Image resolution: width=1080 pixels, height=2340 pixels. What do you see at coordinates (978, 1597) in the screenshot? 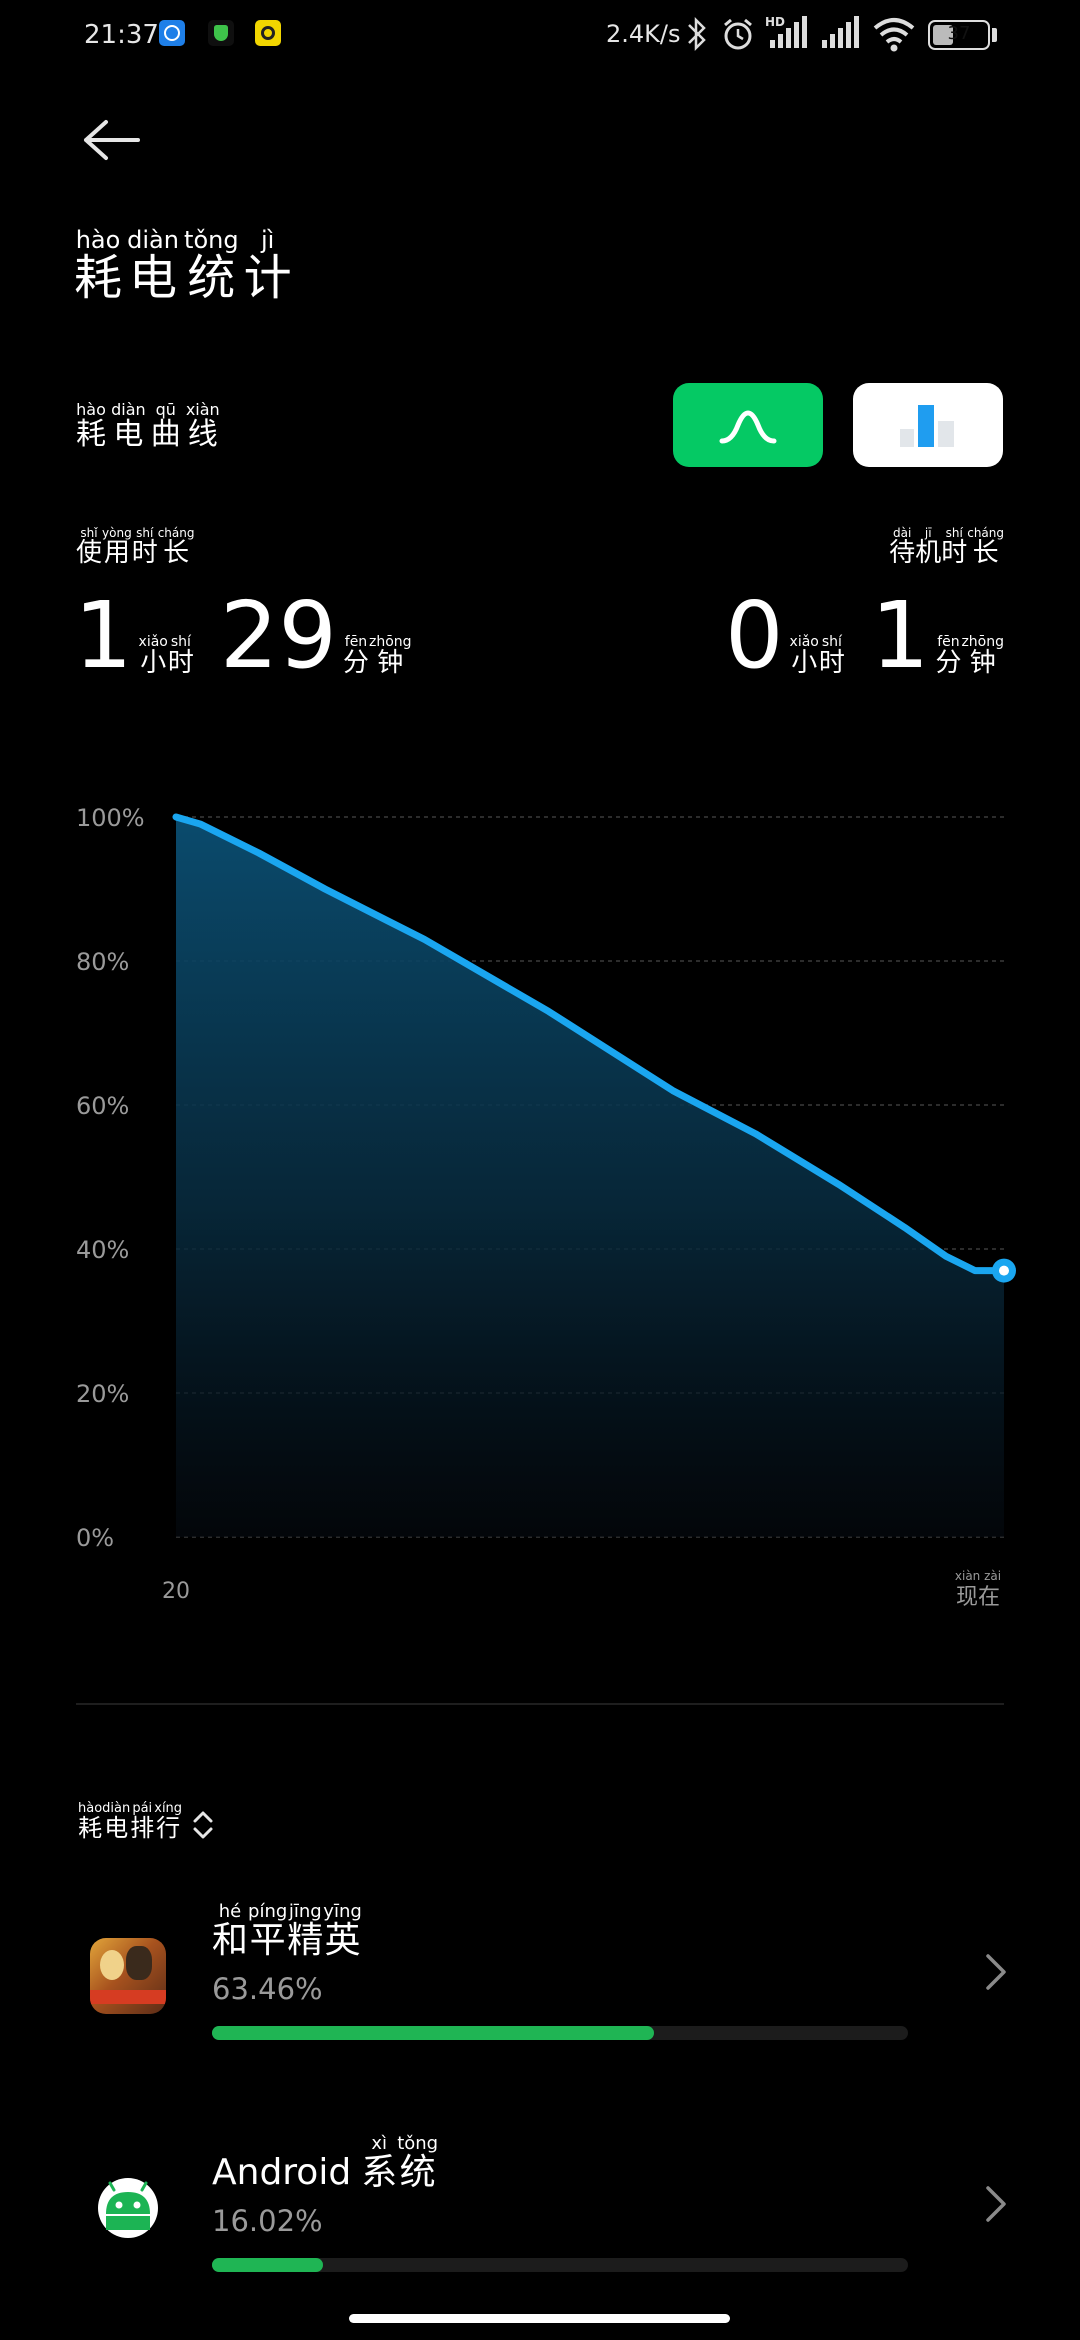
I see `x-end-label: 现在` at bounding box center [978, 1597].